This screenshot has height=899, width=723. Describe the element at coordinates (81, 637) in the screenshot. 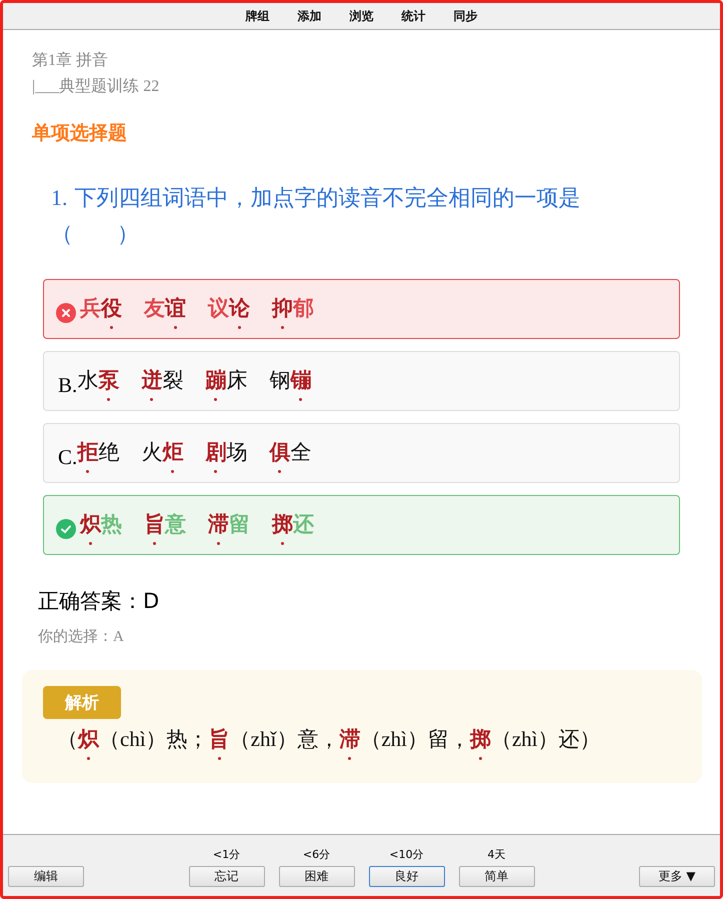

I see `your-choice: 你的选择：A` at that location.